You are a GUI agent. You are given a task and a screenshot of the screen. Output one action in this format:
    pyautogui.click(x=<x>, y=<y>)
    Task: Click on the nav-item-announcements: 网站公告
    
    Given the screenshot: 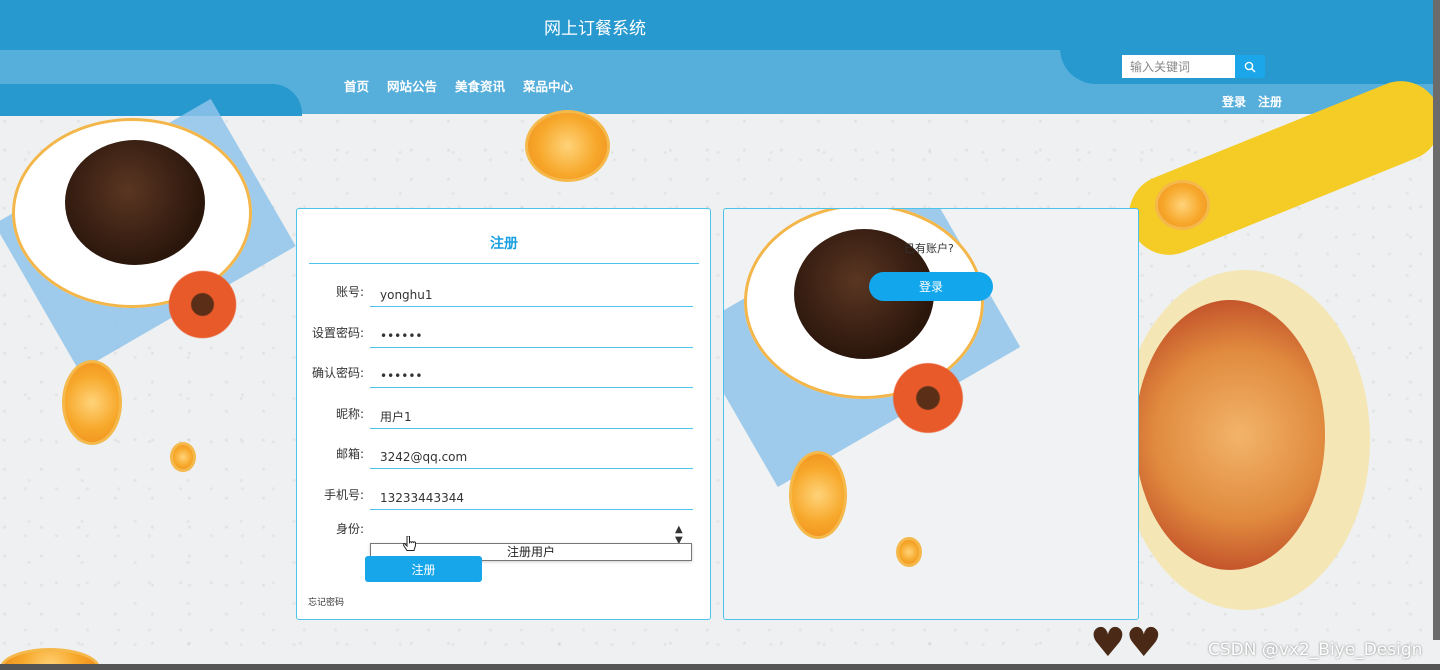 What is the action you would take?
    pyautogui.click(x=412, y=85)
    